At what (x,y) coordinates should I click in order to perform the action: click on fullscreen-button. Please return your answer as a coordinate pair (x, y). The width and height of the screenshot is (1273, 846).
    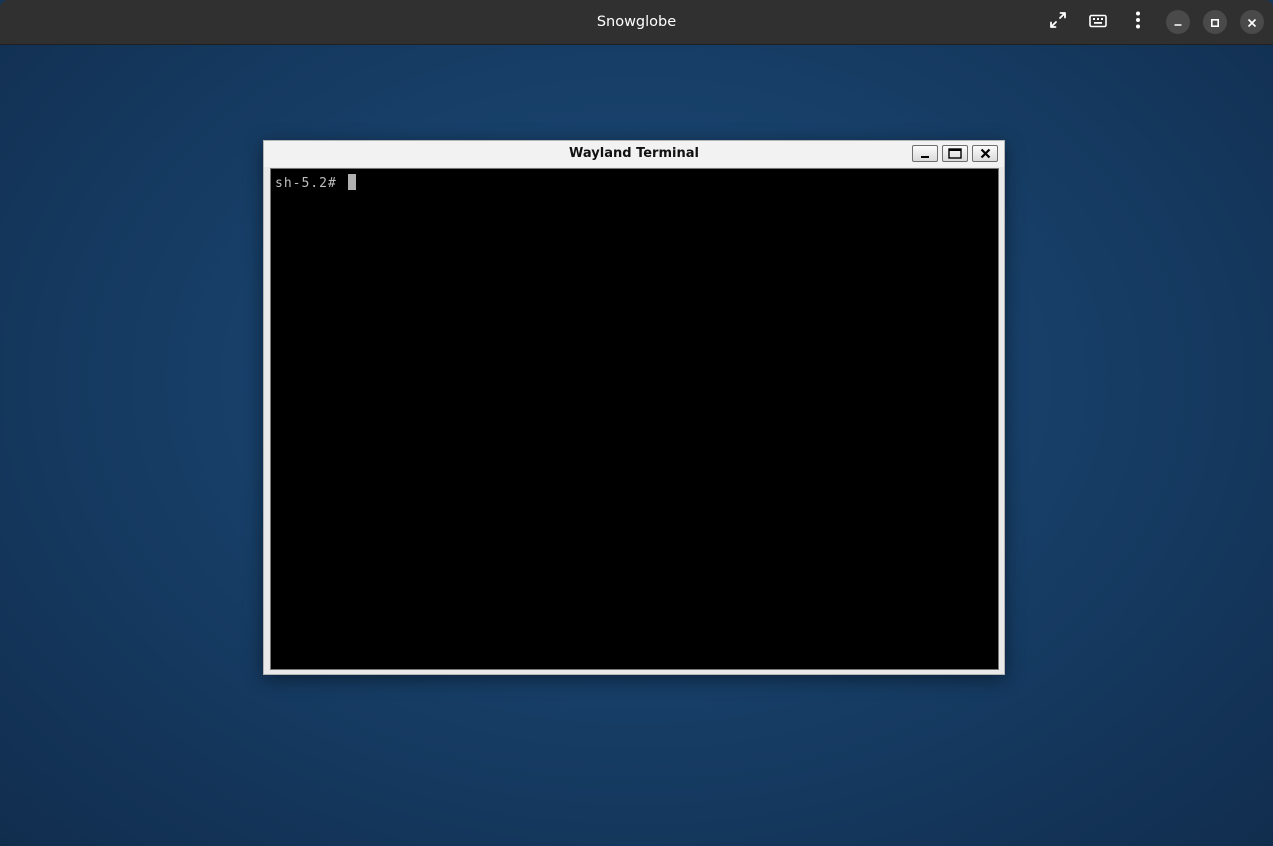
    Looking at the image, I should click on (1058, 22).